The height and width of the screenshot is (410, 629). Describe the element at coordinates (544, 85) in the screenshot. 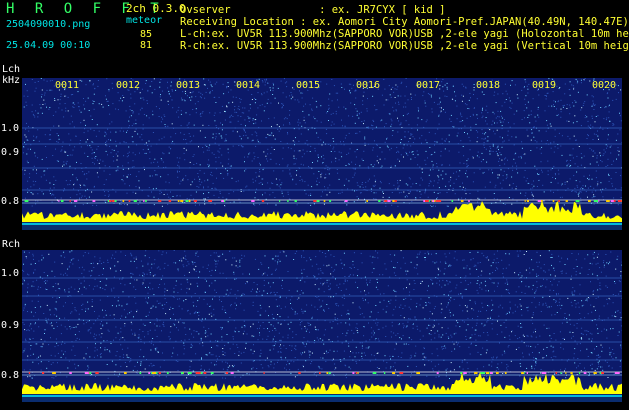

I see `time-tick-0019: 0019` at that location.